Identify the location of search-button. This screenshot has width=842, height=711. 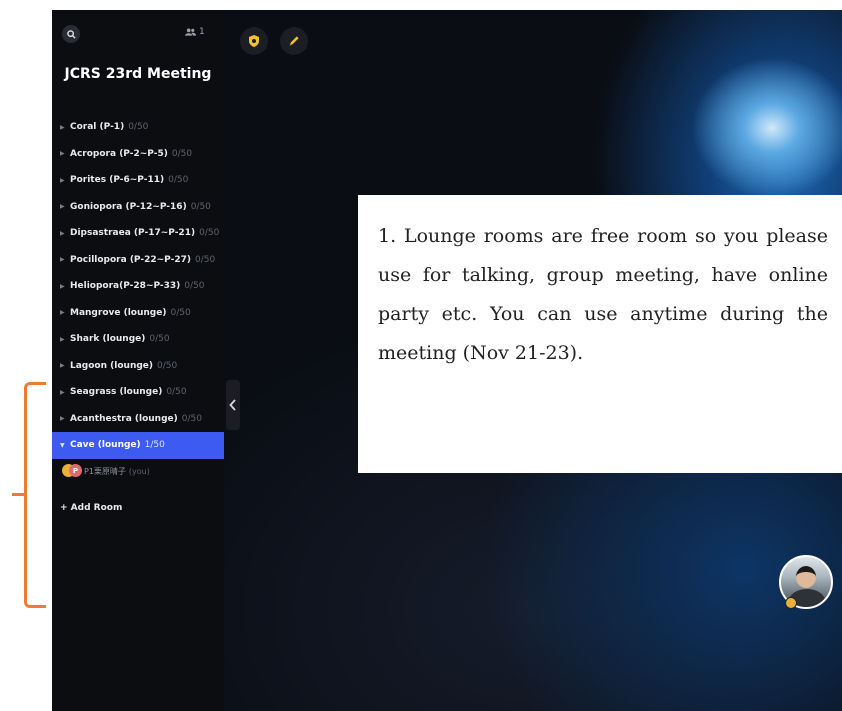
(71, 34).